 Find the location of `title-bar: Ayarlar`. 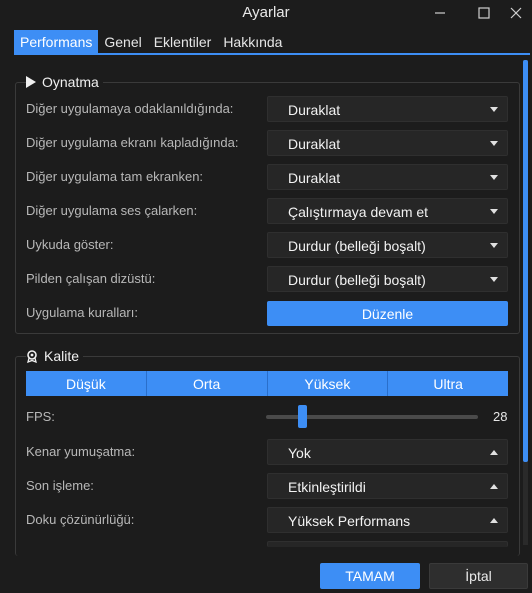

title-bar: Ayarlar is located at coordinates (266, 14).